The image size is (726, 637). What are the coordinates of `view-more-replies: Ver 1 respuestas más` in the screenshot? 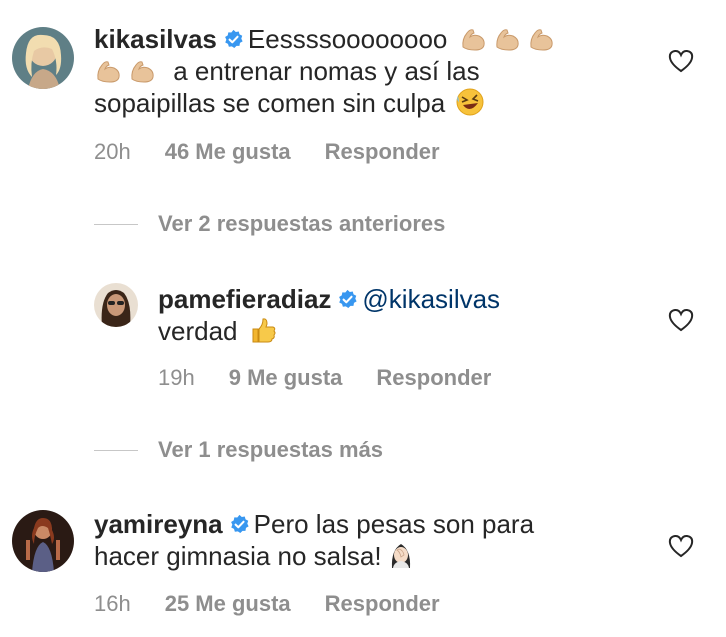 It's located at (304, 451).